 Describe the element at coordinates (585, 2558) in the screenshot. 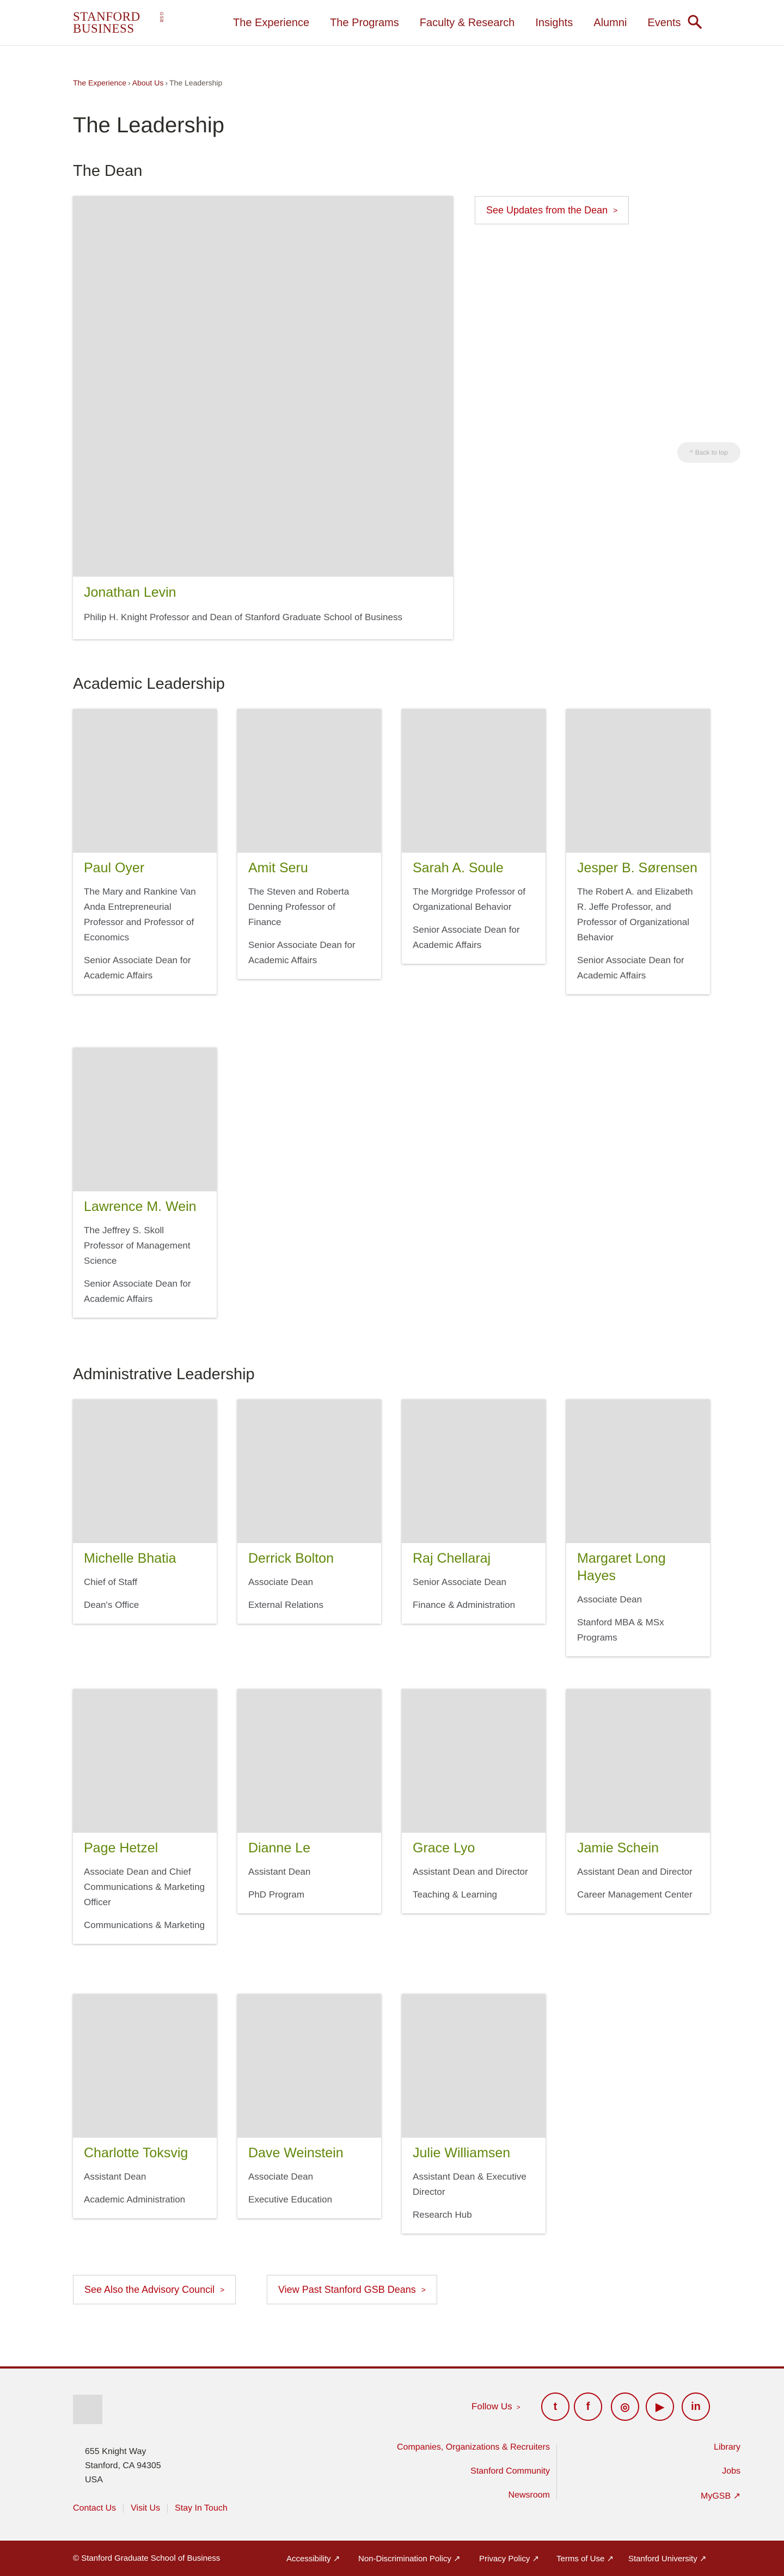

I see `terms-of-use-link: Terms of Use ↗` at that location.